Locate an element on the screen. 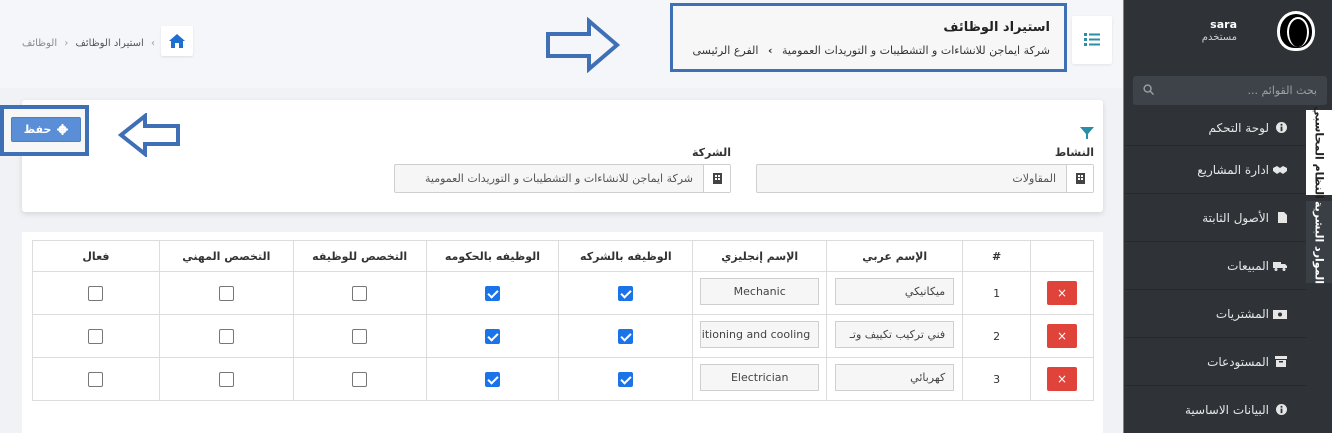 Image resolution: width=1332 pixels, height=433 pixels. sidebar-item-4: المشتريات is located at coordinates (1215, 314).